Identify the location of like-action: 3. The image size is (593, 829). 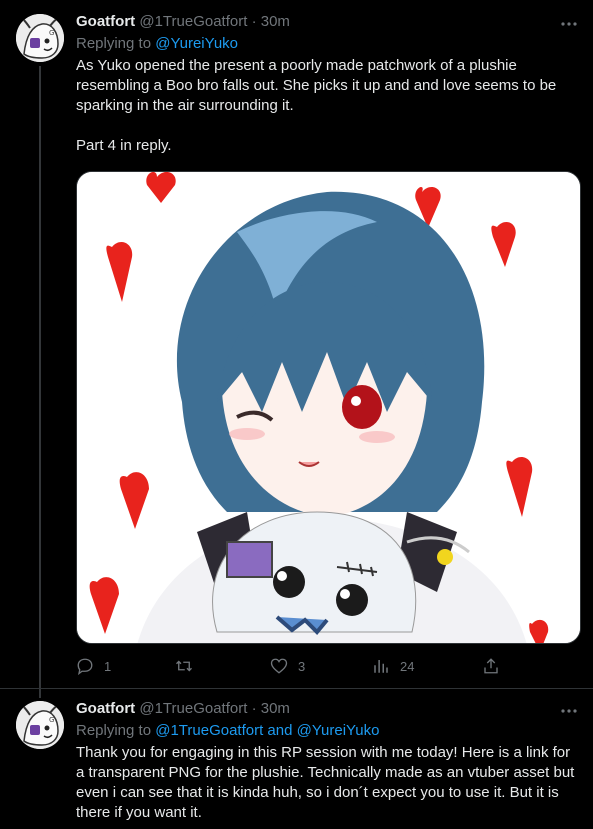
(287, 666).